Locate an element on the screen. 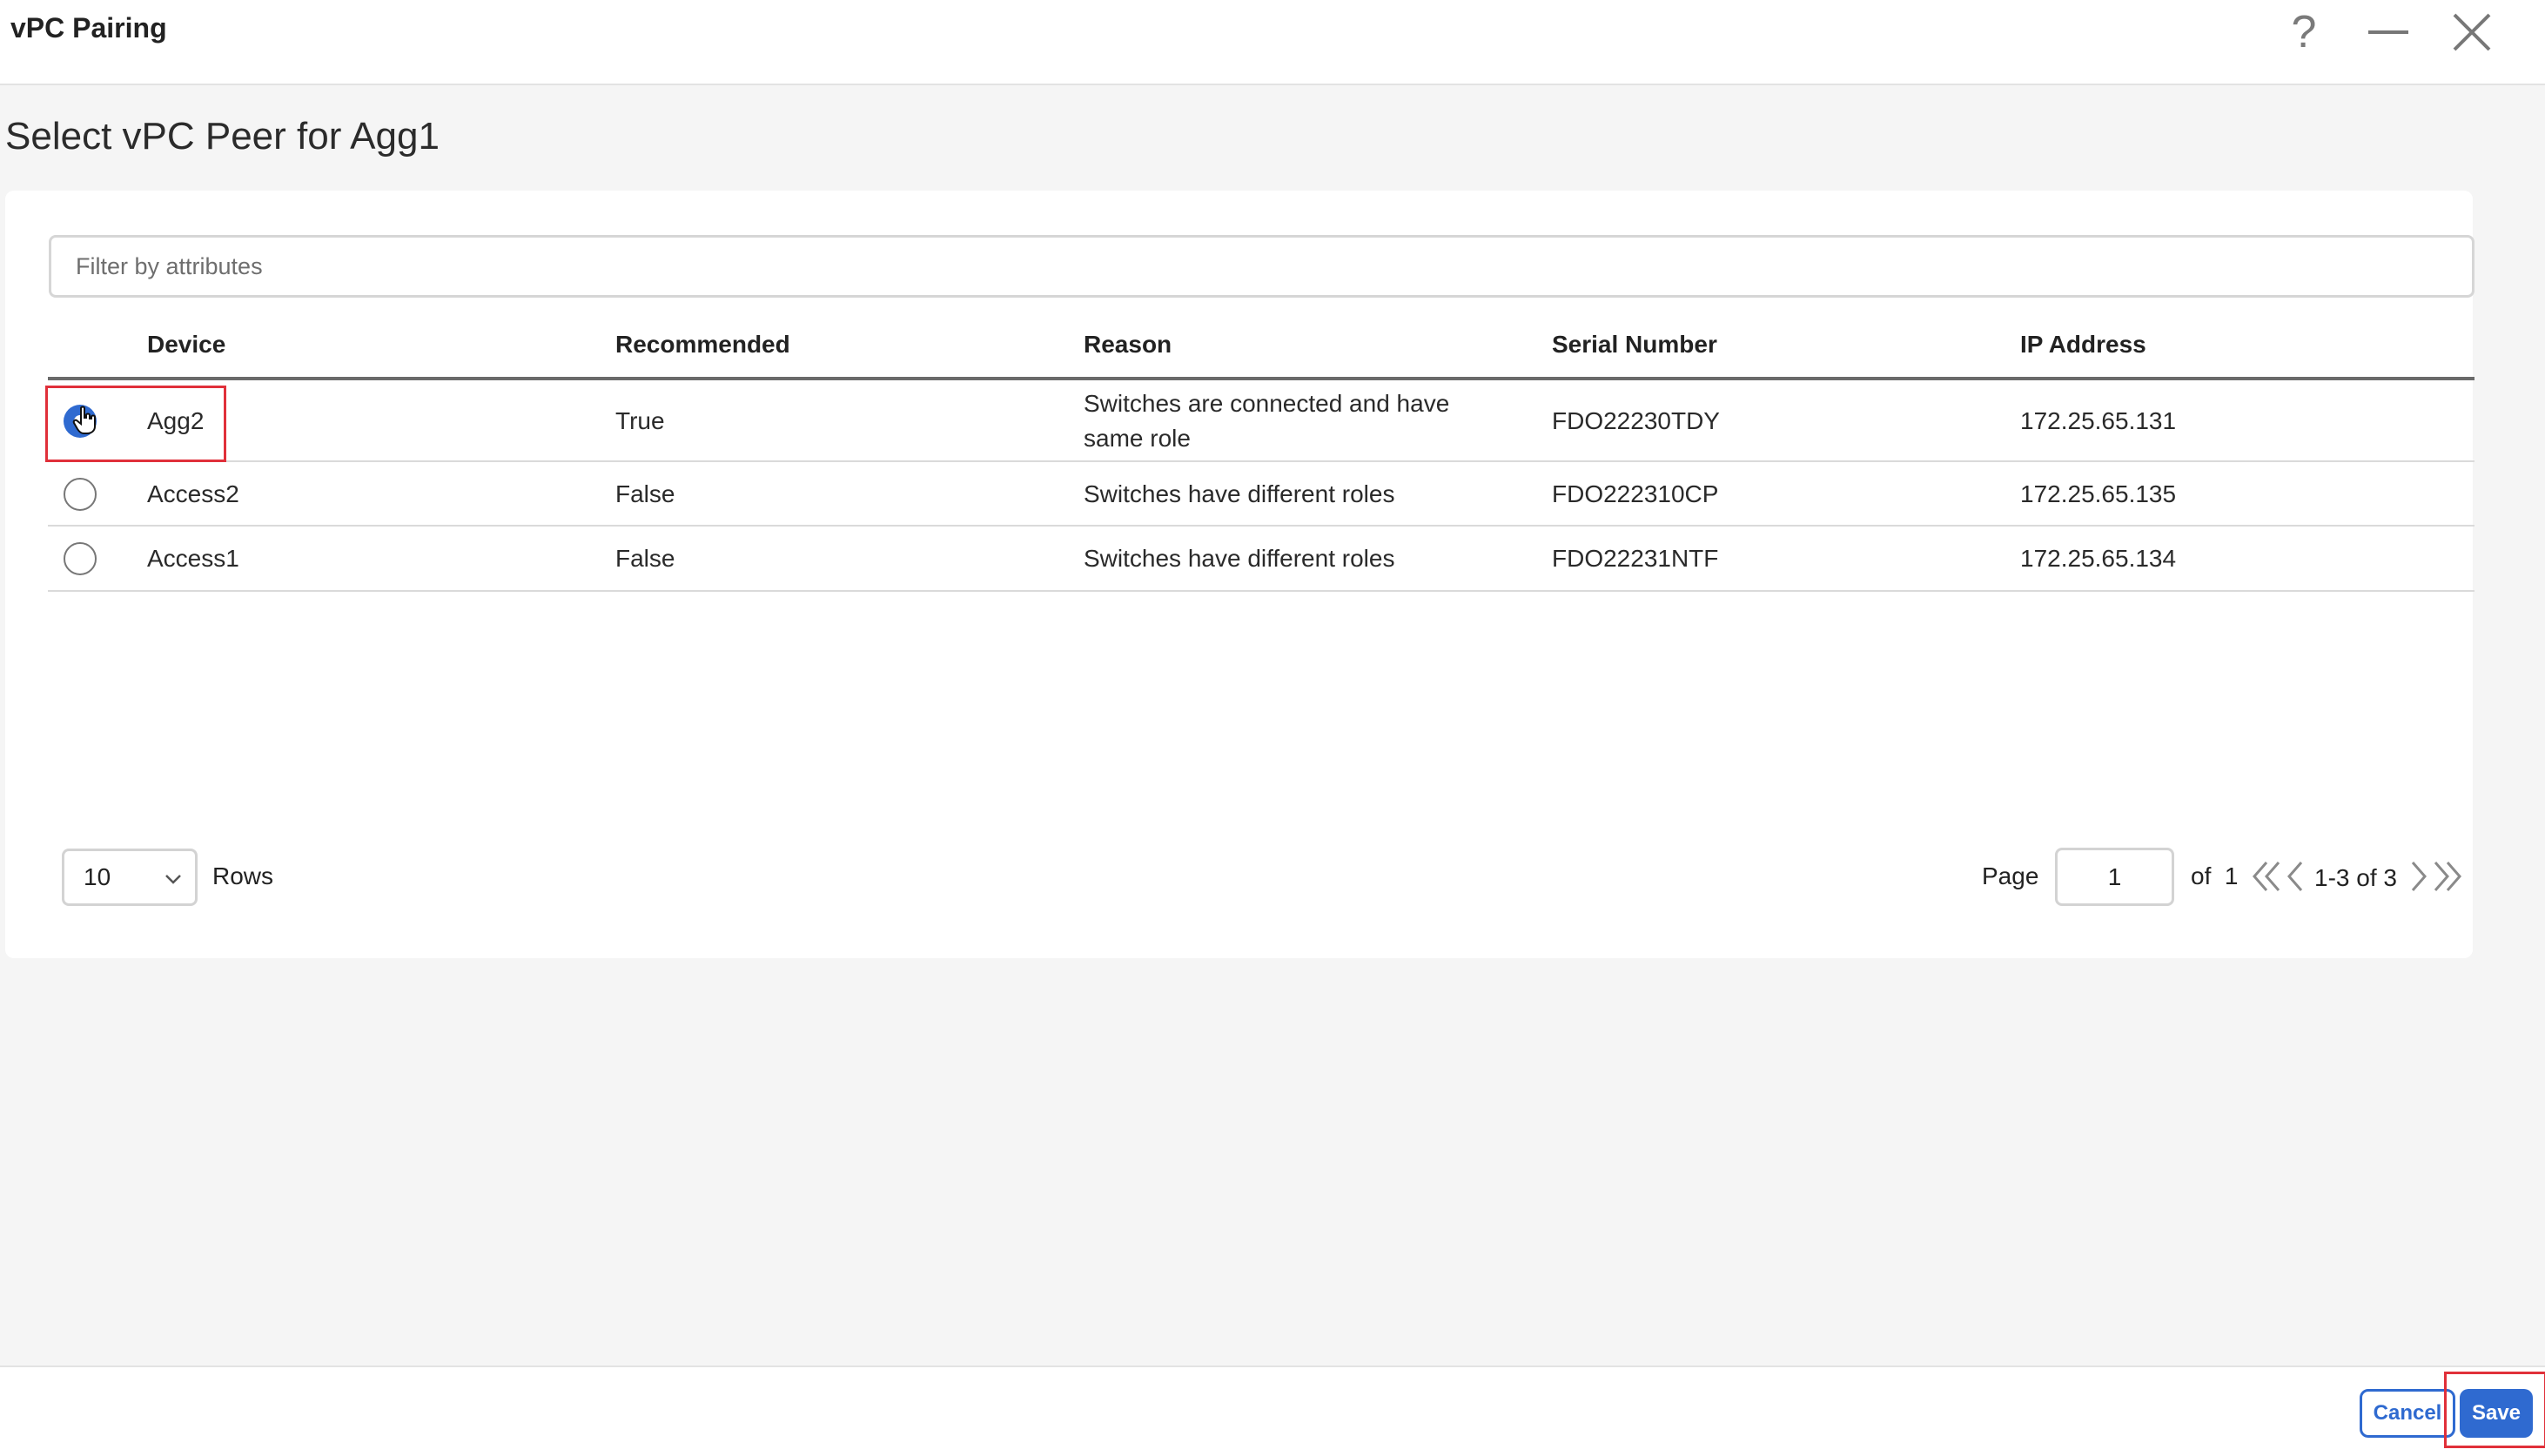  cell-device: Agg2 is located at coordinates (176, 420).